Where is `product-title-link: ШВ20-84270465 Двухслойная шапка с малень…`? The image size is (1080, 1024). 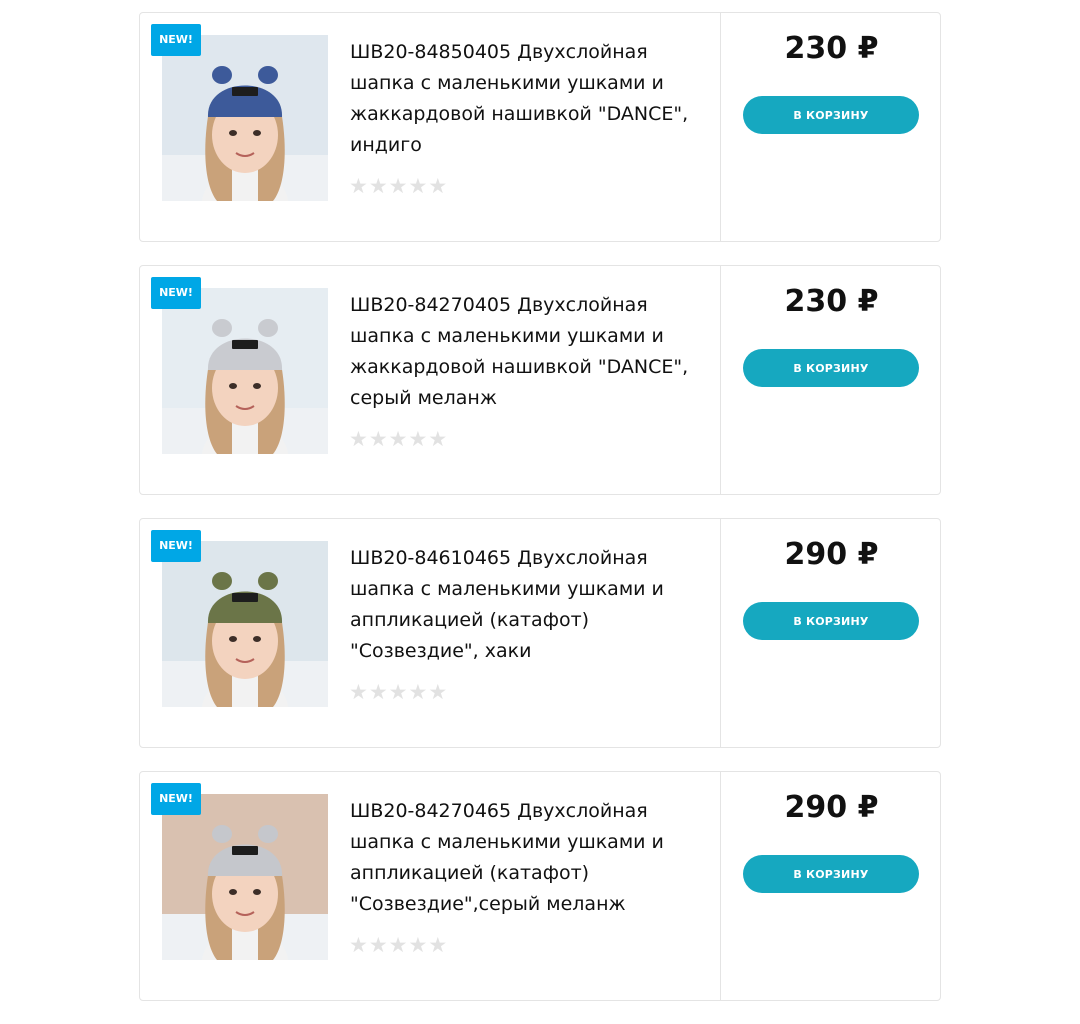
product-title-link: ШВ20-84270465 Двухслойная шапка с малень… is located at coordinates (530, 858).